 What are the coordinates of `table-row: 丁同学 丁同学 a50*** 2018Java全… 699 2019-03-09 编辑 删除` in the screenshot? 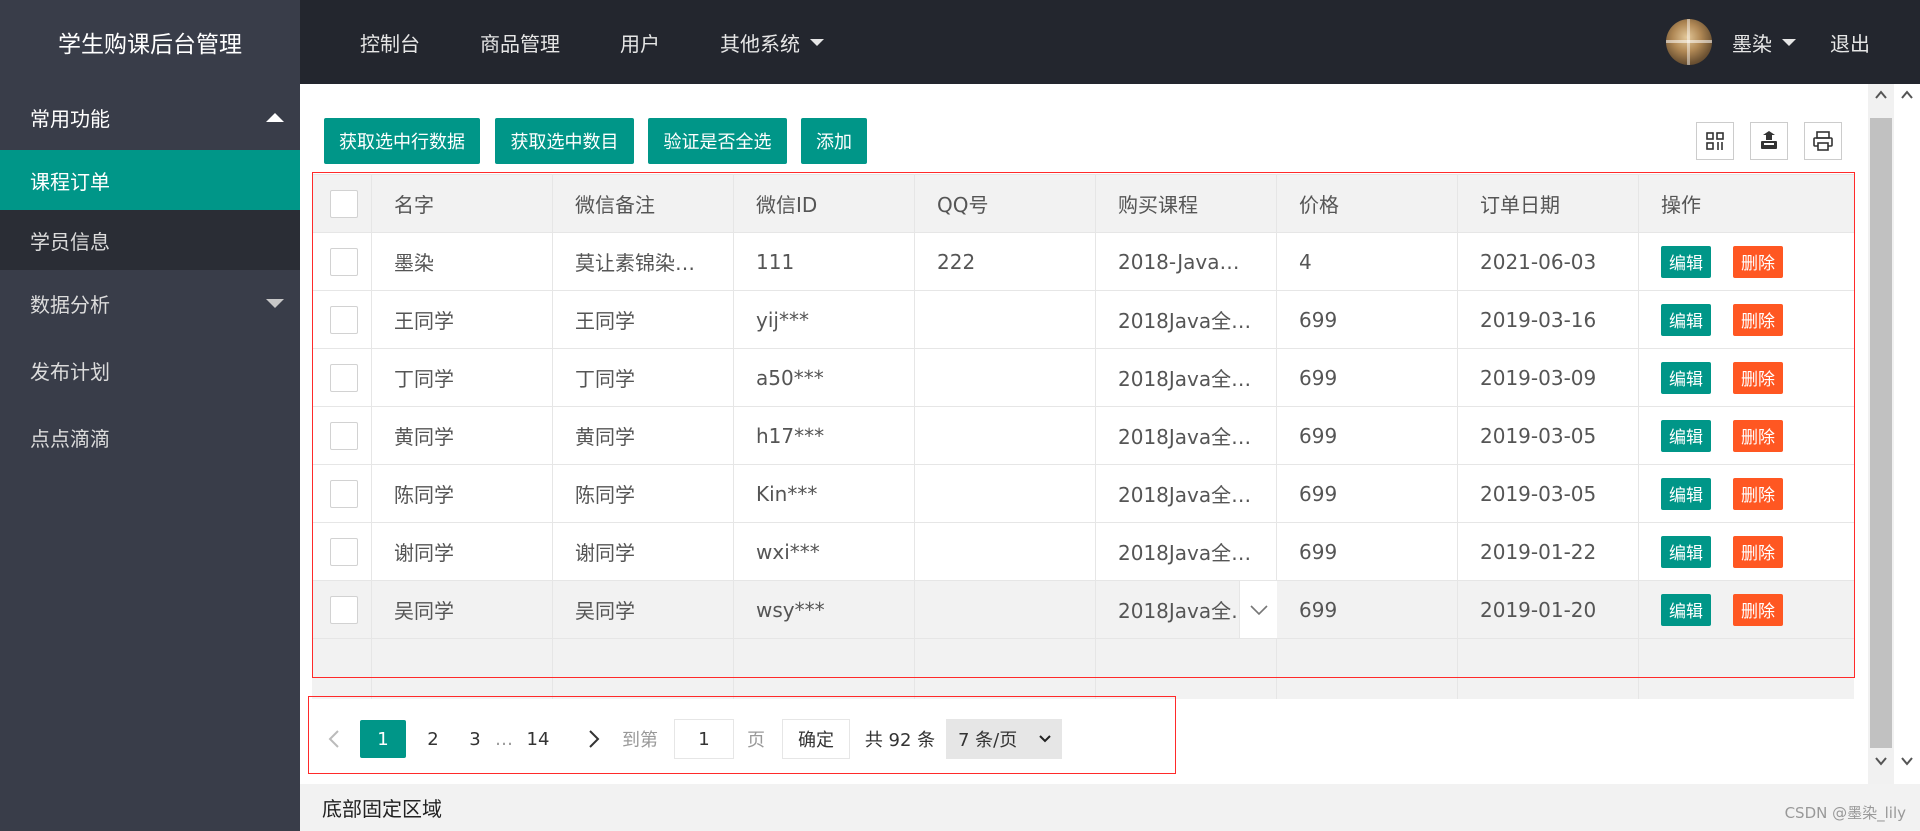 It's located at (1083, 378).